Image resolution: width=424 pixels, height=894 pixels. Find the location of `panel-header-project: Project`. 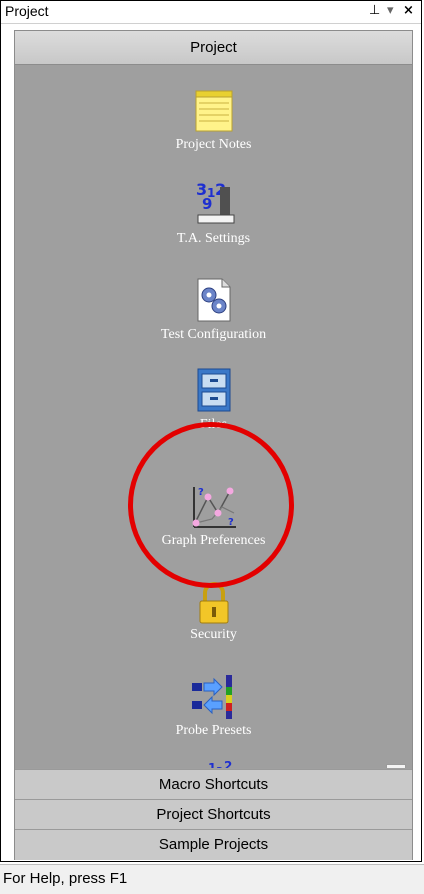

panel-header-project: Project is located at coordinates (213, 48).